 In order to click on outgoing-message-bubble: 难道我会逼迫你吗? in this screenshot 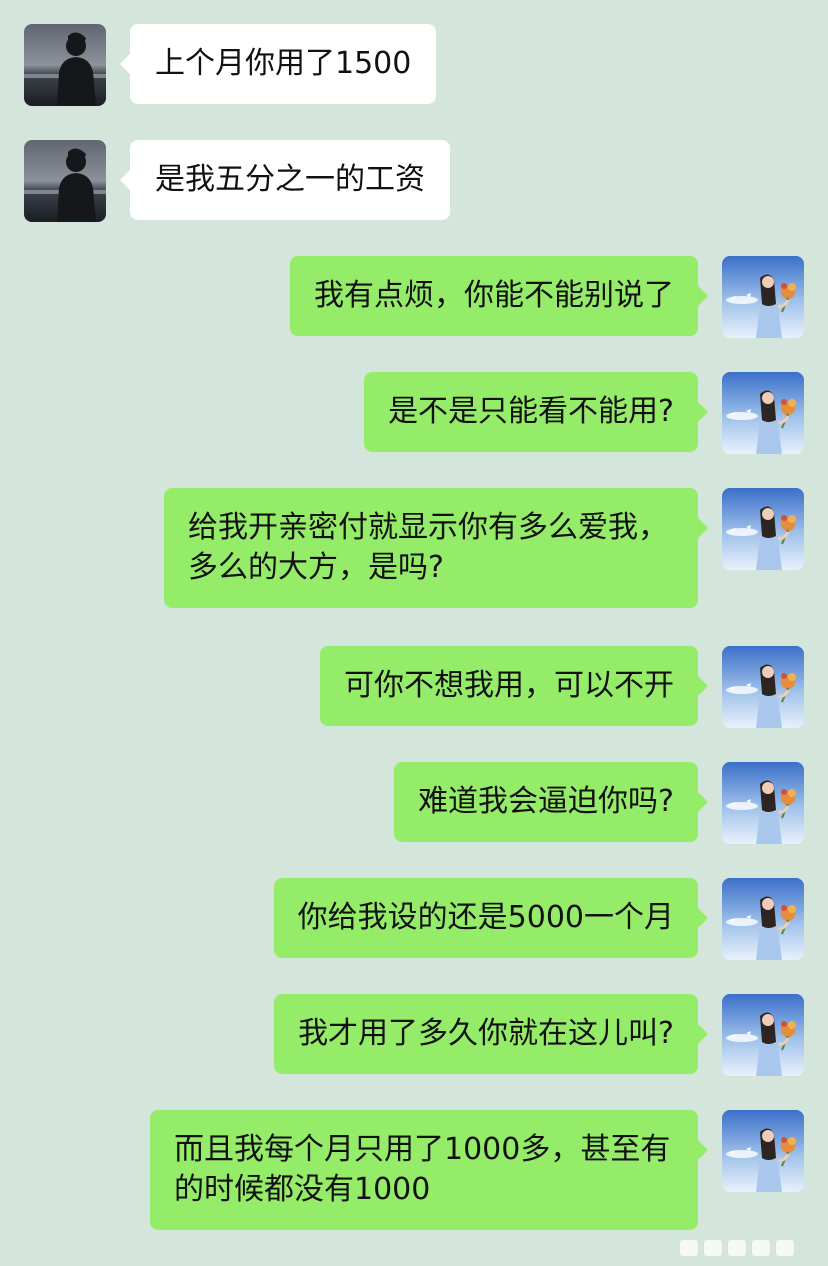, I will do `click(546, 802)`.